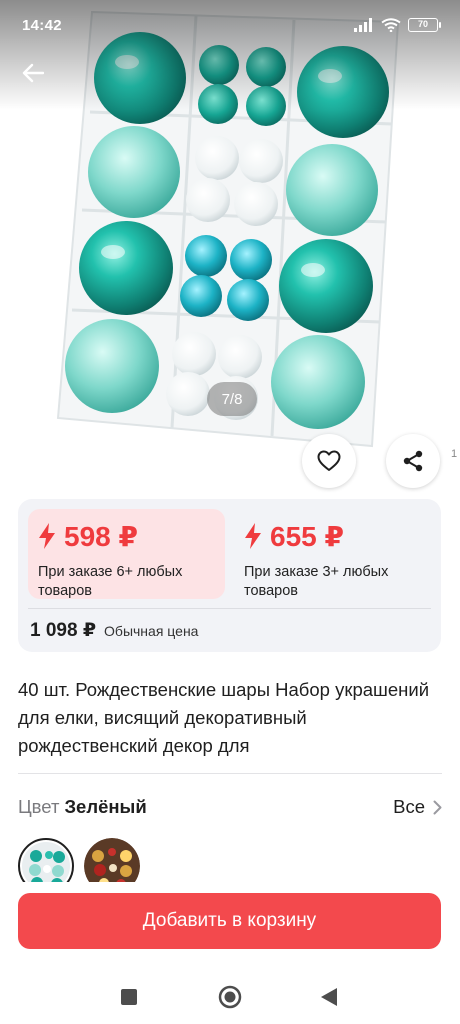 The width and height of the screenshot is (460, 1024). I want to click on color-value: Зелёный, so click(105, 806).